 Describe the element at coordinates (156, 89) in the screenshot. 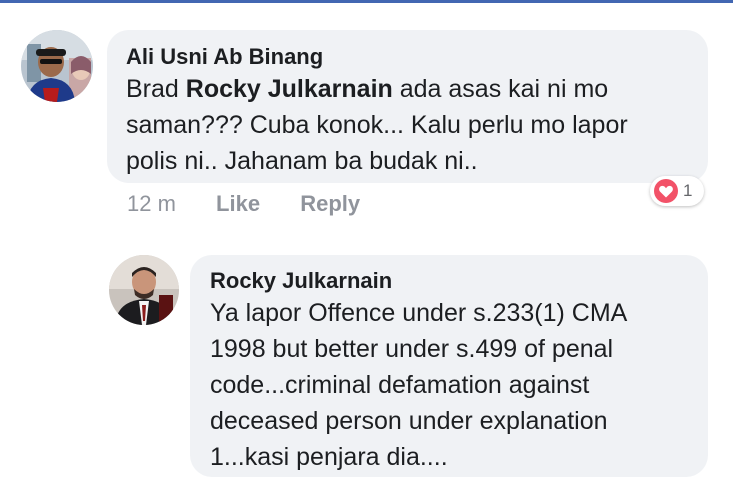

I see `comment-line-1-prefix: Brad` at that location.